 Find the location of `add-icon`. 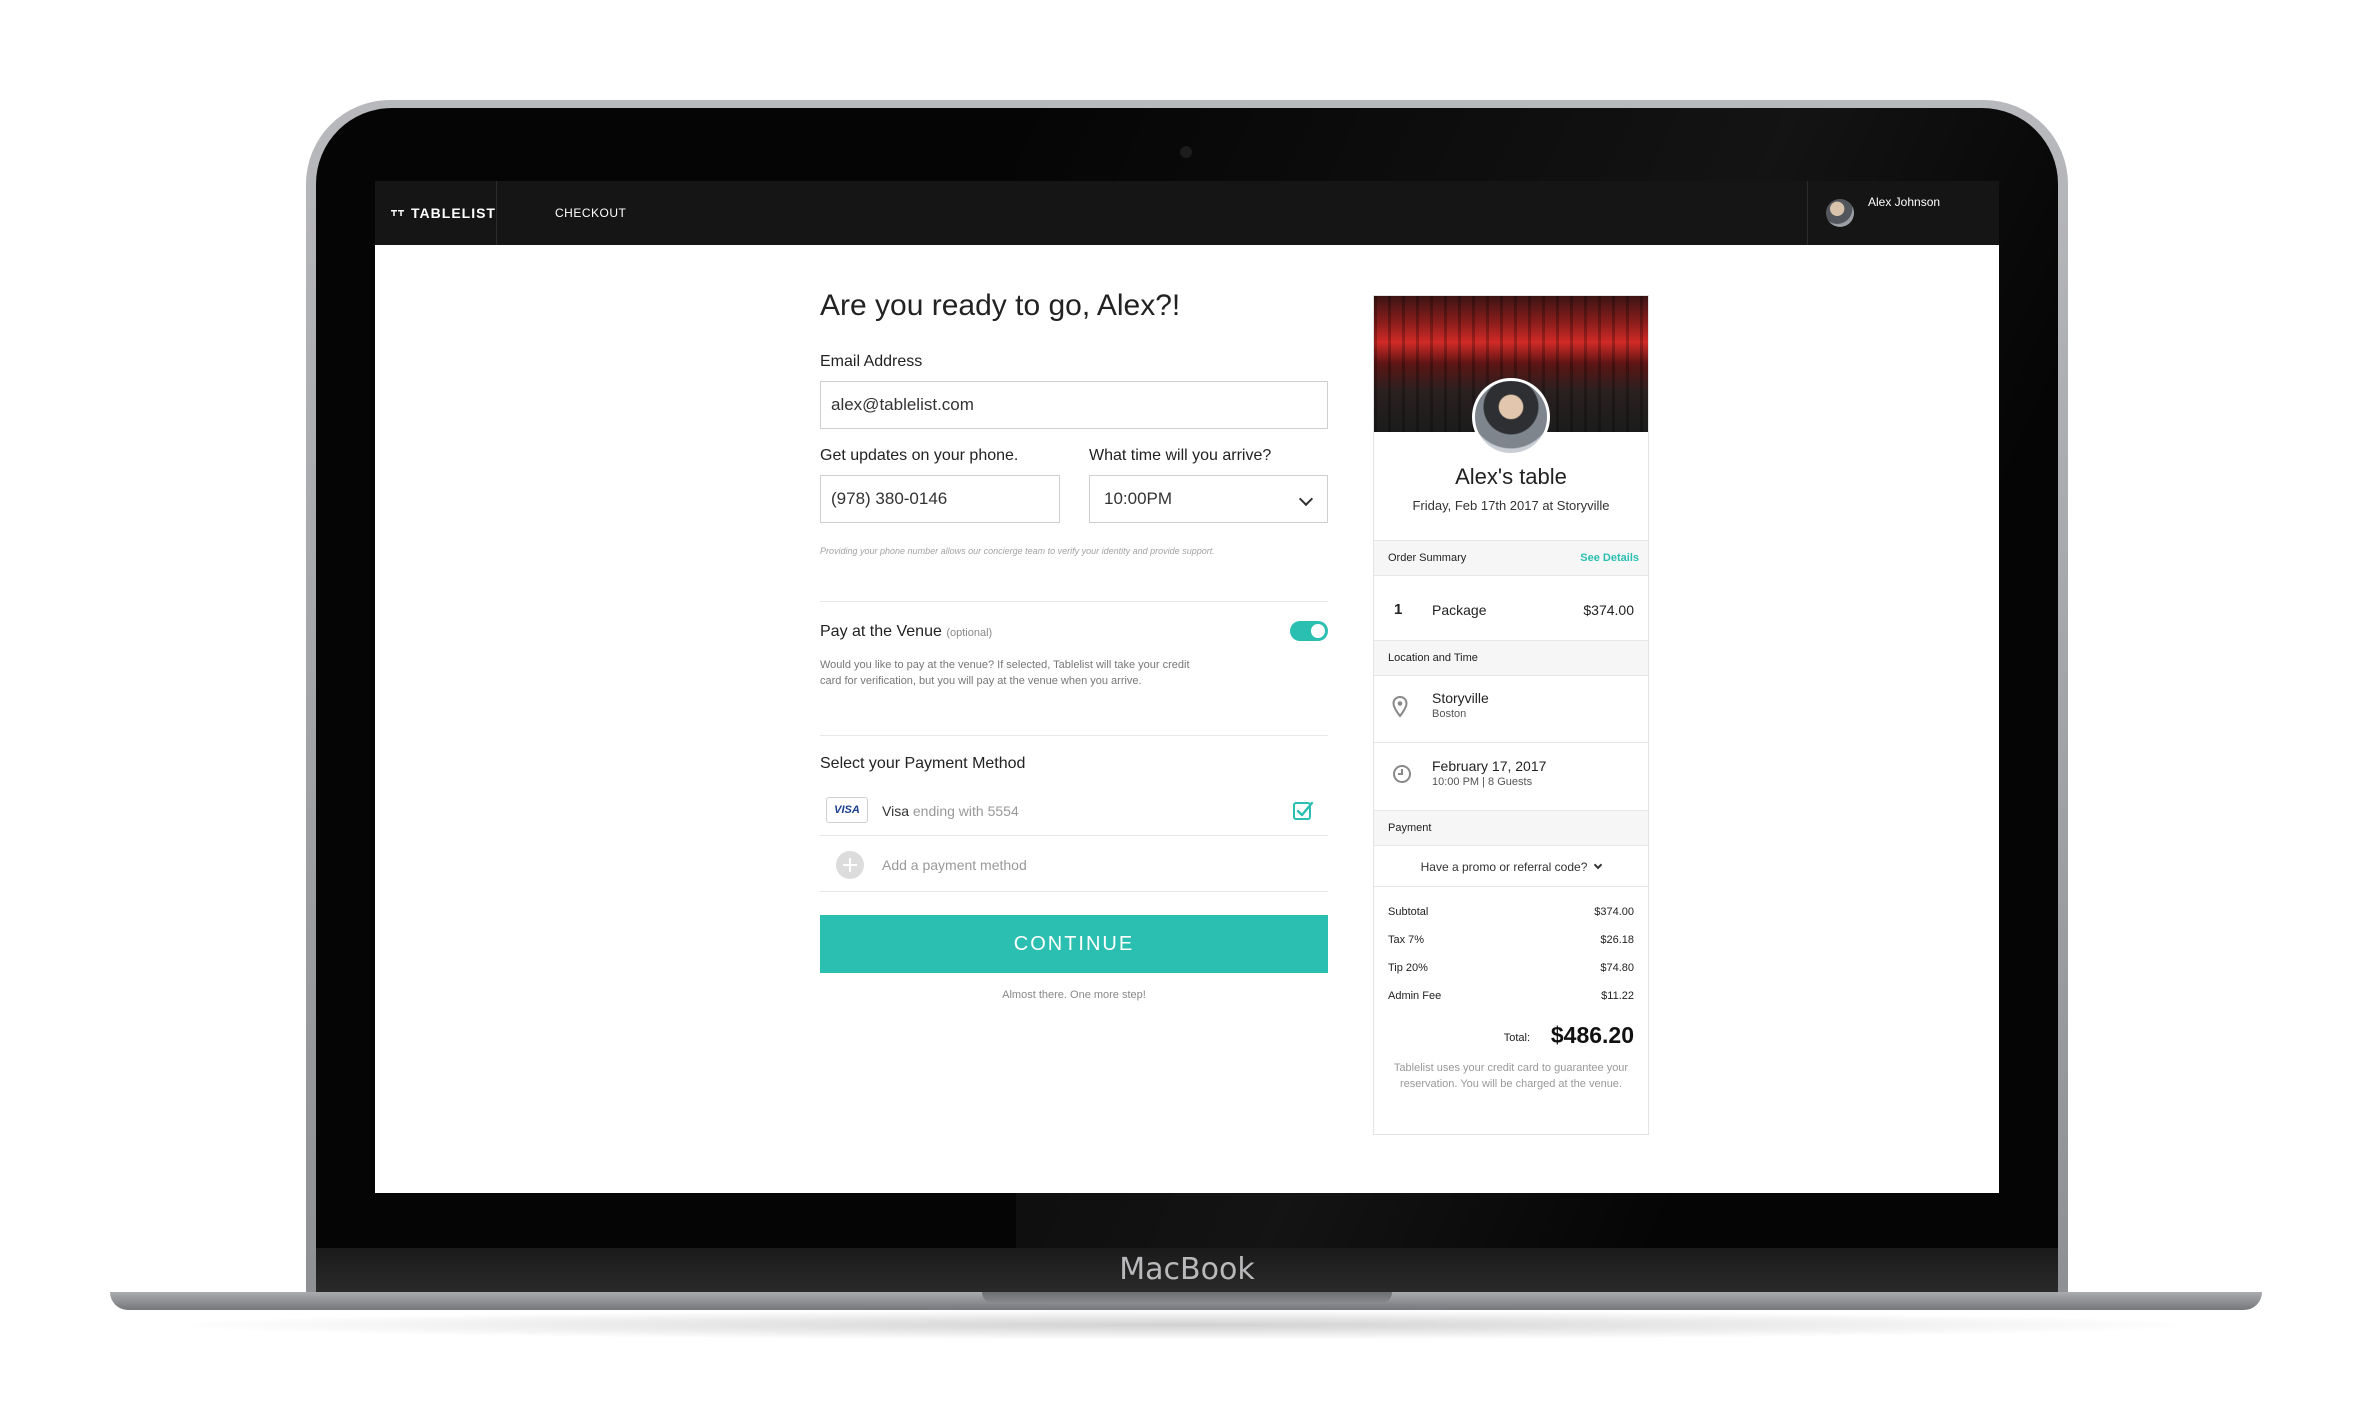

add-icon is located at coordinates (850, 865).